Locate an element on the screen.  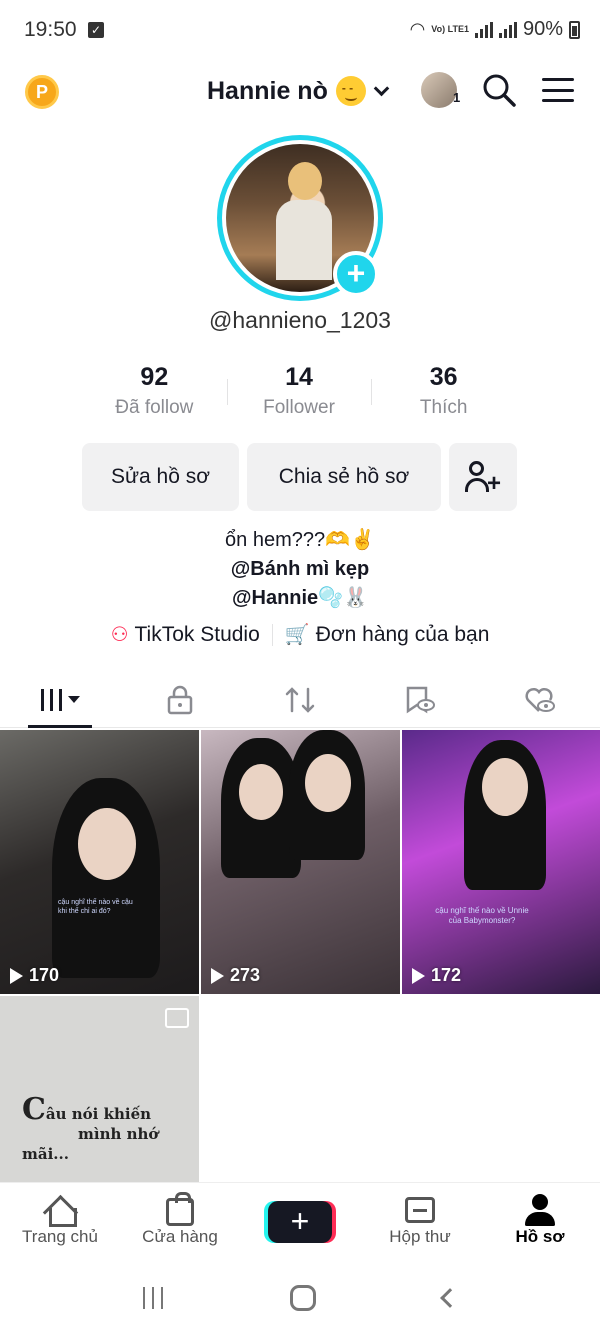
volte-icon: Vo) LTE1 is located at coordinates (450, 29).